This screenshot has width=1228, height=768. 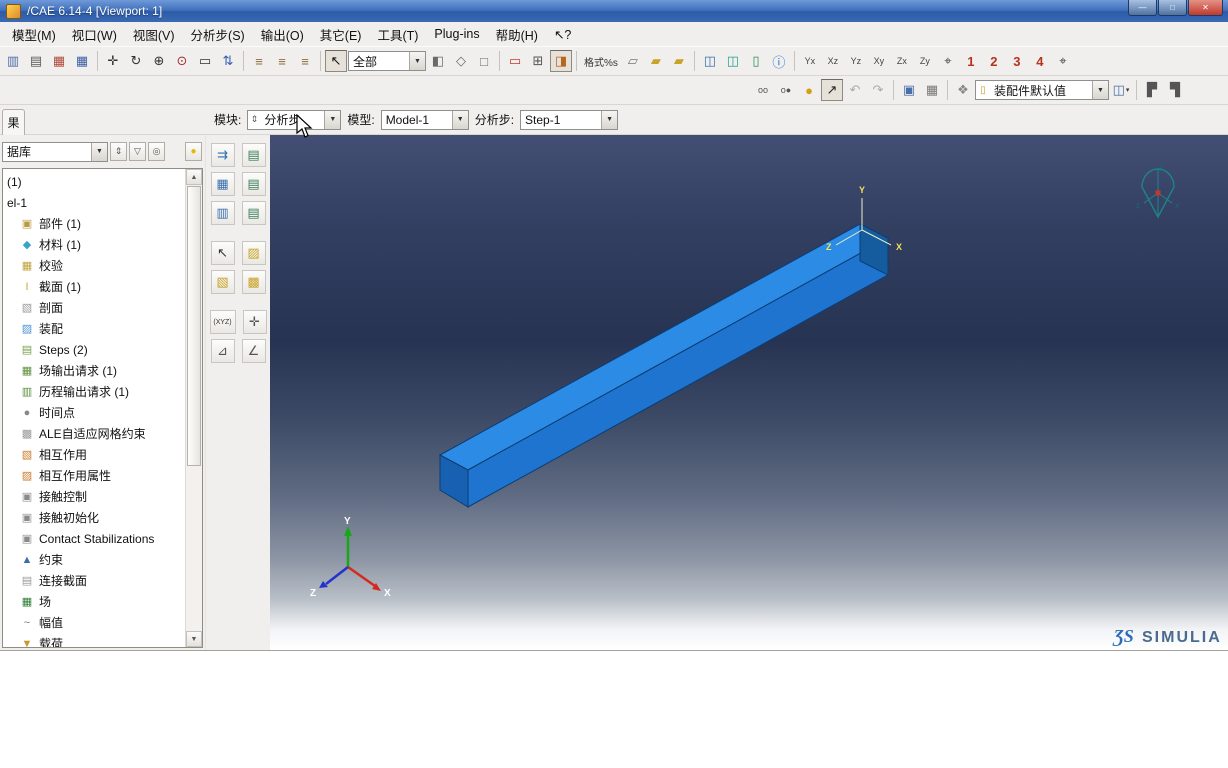 What do you see at coordinates (517, 34) in the screenshot?
I see `menu-help: 帮助(H)` at bounding box center [517, 34].